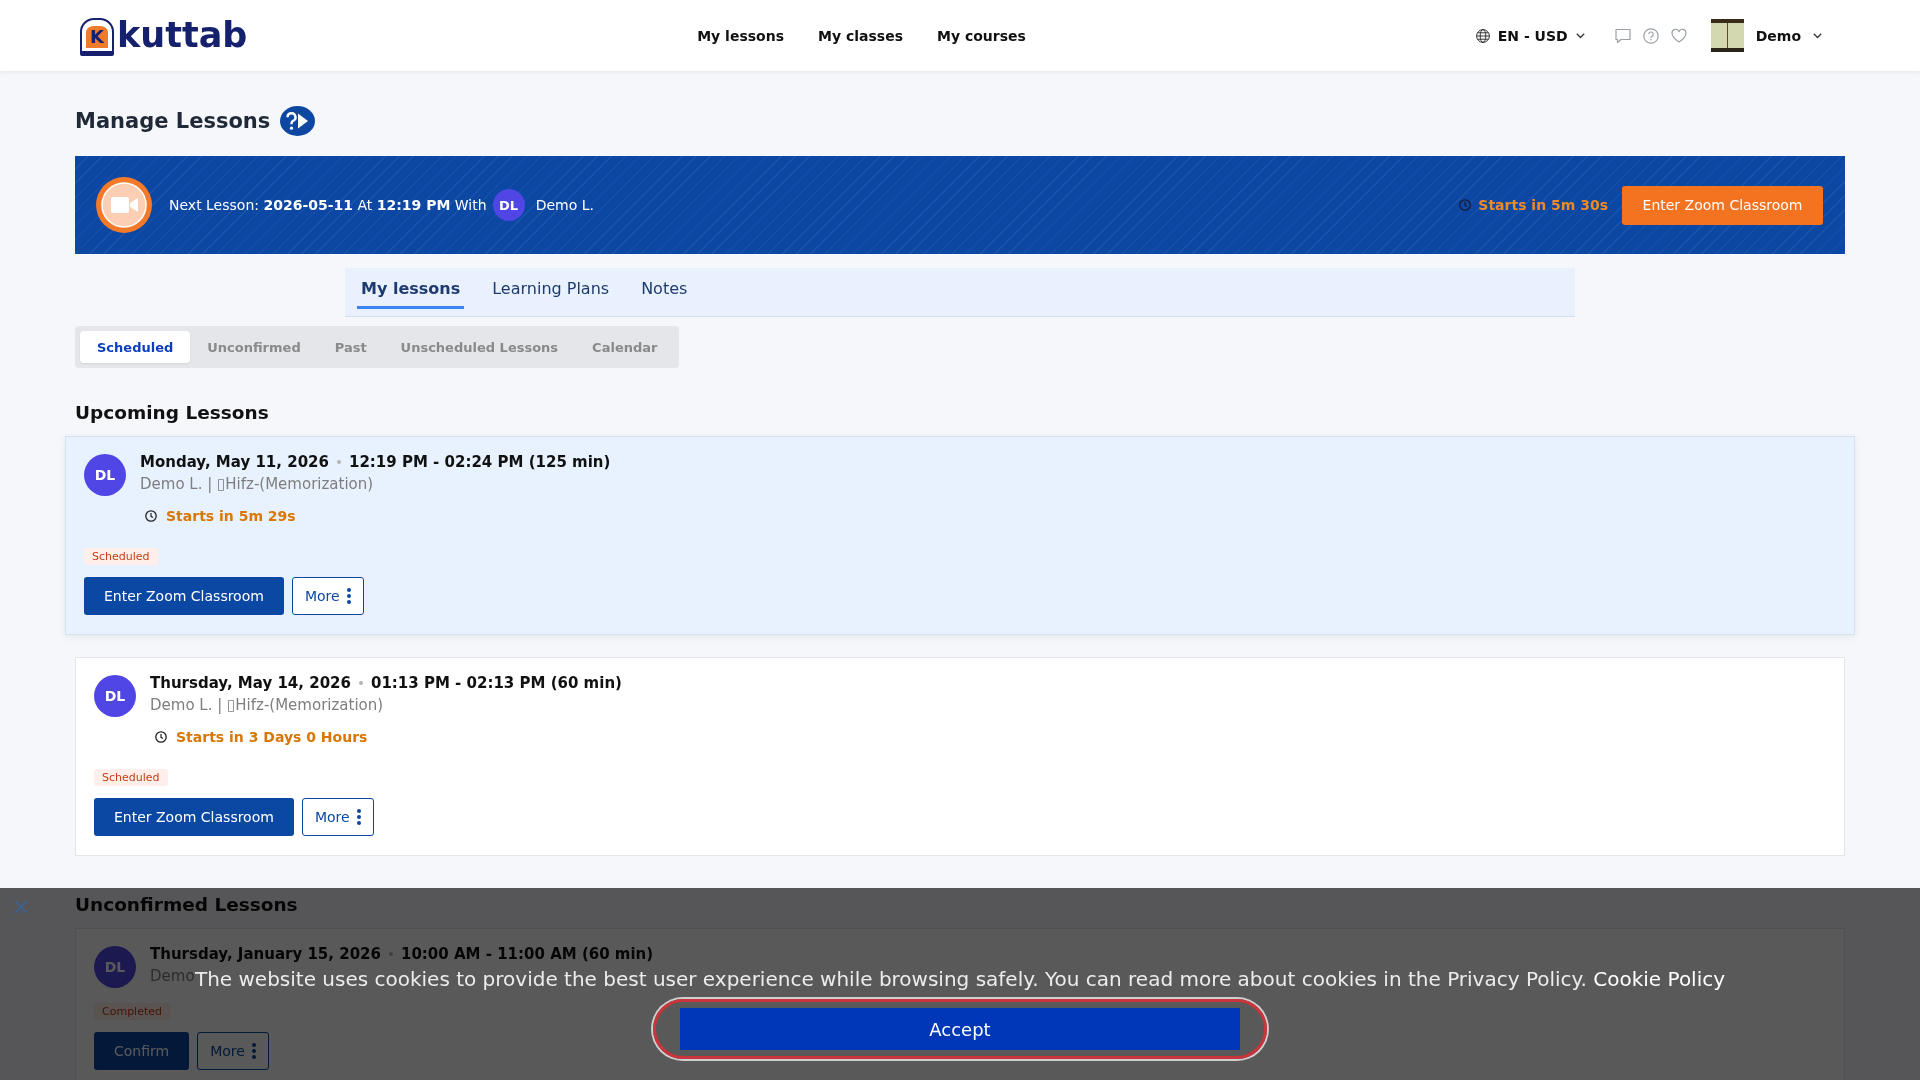 This screenshot has width=1920, height=1080. What do you see at coordinates (124, 205) in the screenshot?
I see `video-camera-icon` at bounding box center [124, 205].